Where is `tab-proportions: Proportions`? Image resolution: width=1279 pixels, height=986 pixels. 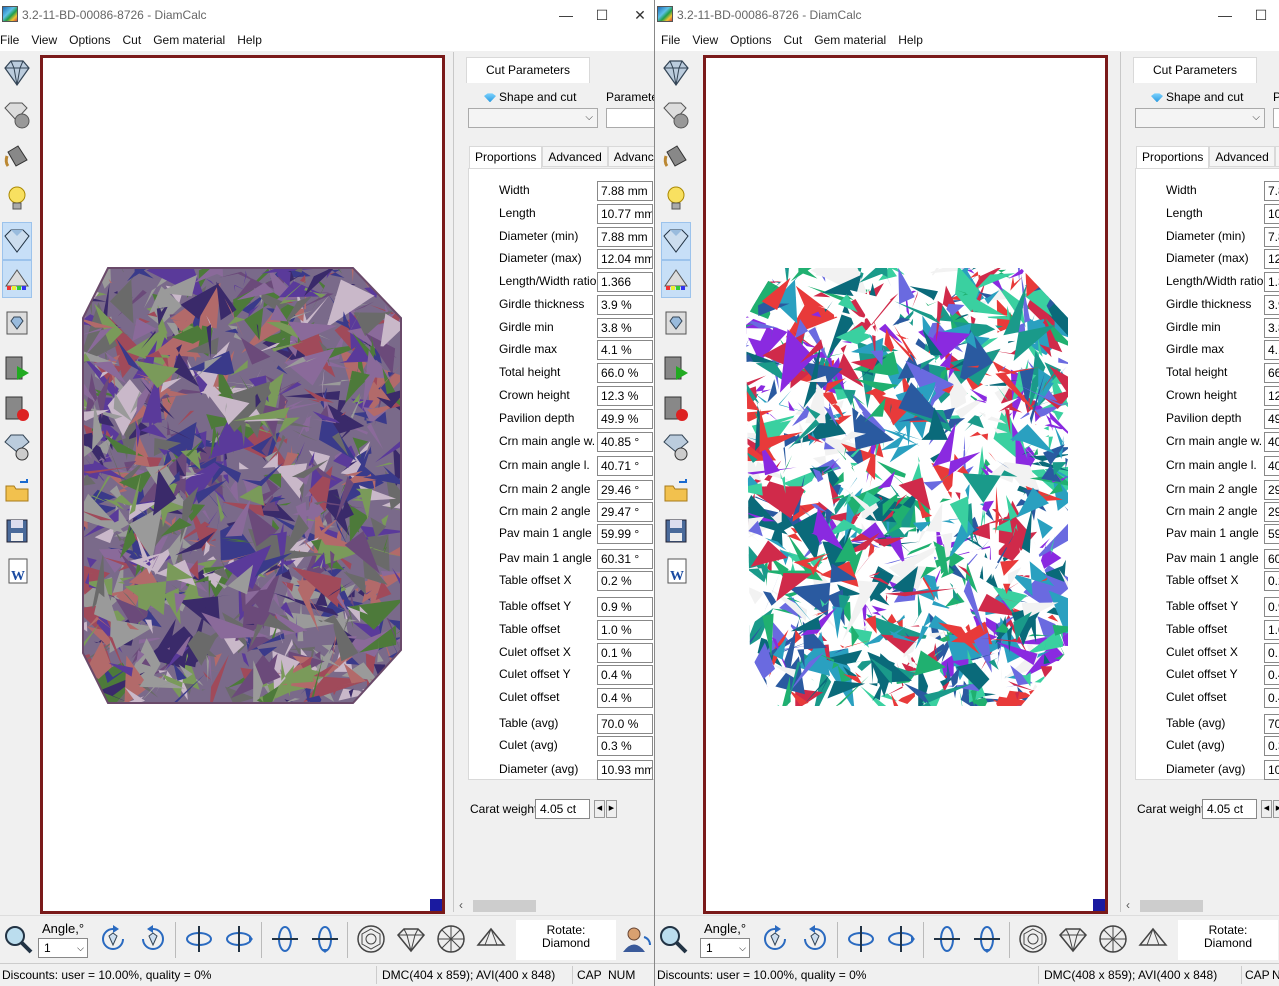
tab-proportions: Proportions is located at coordinates (1173, 157).